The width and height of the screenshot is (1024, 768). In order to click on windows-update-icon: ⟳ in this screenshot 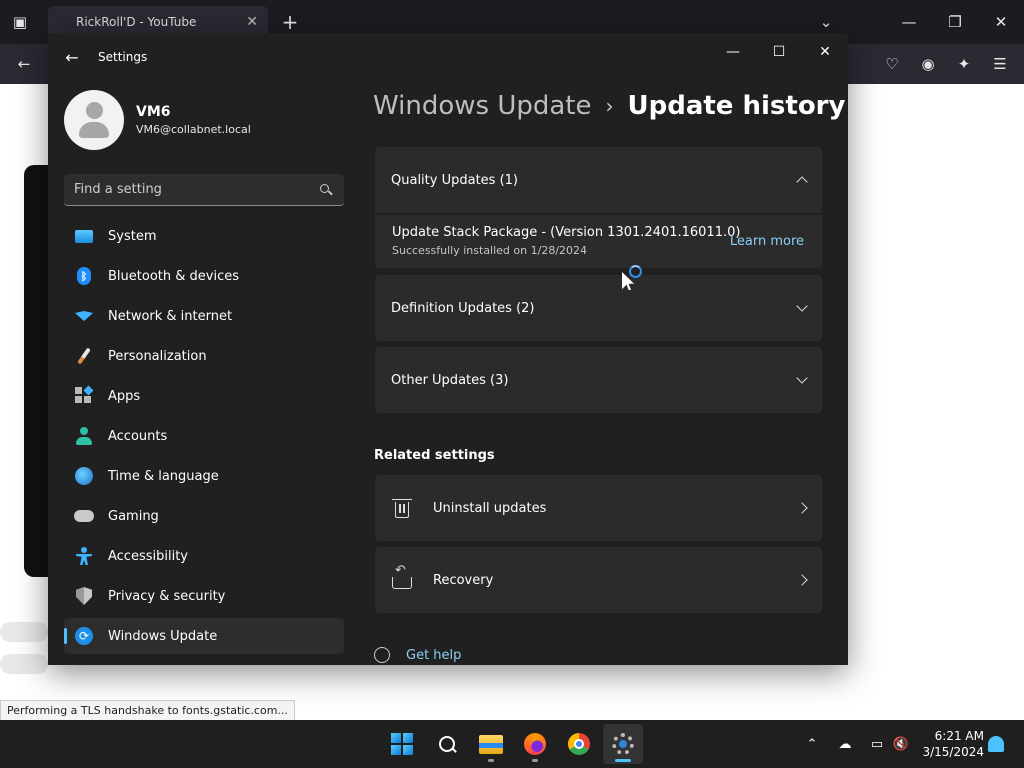, I will do `click(84, 636)`.